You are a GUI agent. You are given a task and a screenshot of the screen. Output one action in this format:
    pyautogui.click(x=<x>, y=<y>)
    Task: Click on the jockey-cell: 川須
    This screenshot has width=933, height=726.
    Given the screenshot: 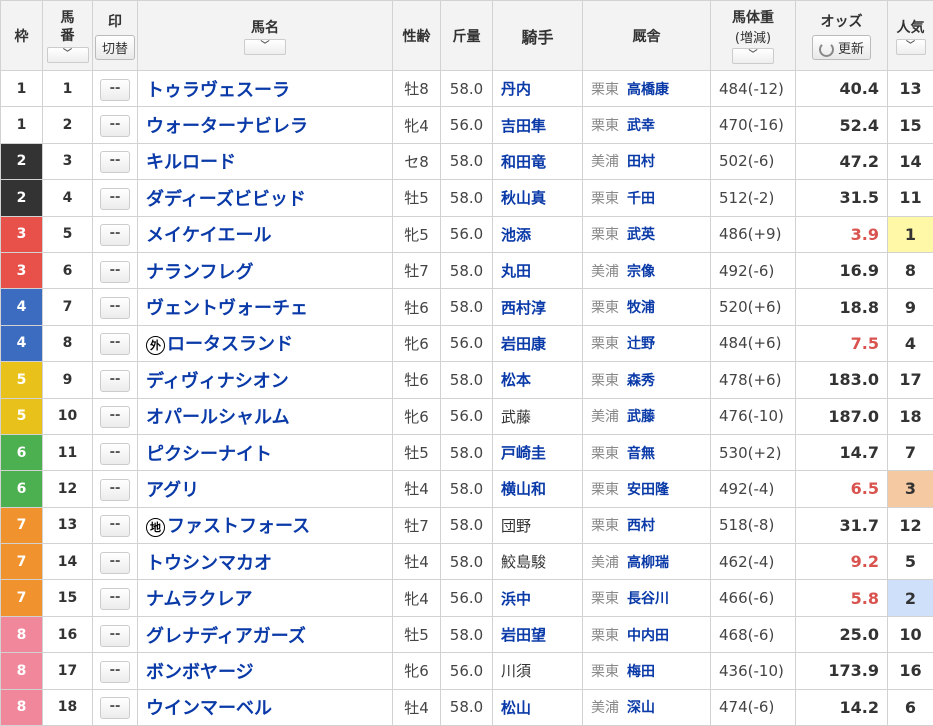 What is the action you would take?
    pyautogui.click(x=537, y=671)
    